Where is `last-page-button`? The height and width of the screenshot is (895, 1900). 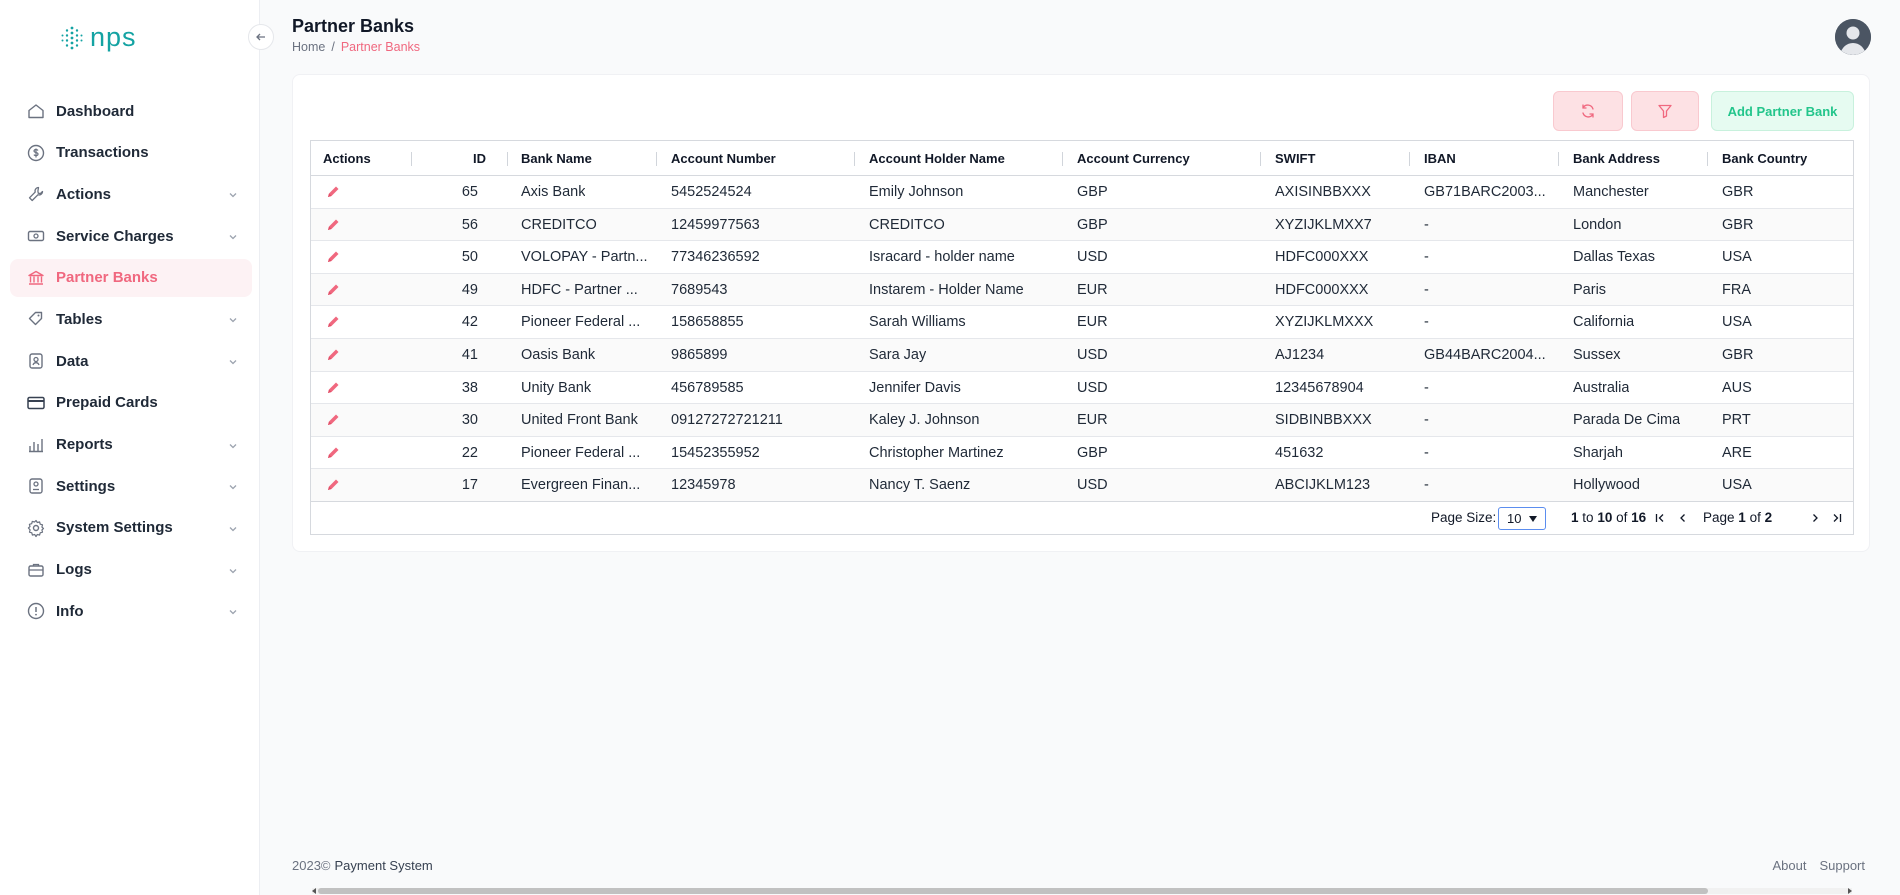
last-page-button is located at coordinates (1837, 518).